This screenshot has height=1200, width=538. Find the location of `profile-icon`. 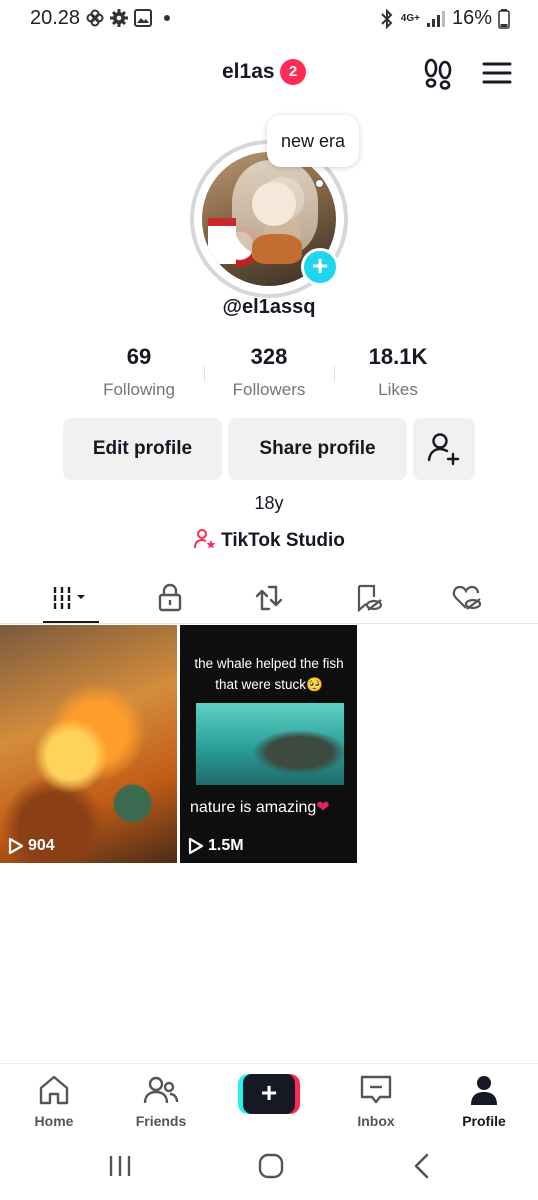

profile-icon is located at coordinates (484, 1090).